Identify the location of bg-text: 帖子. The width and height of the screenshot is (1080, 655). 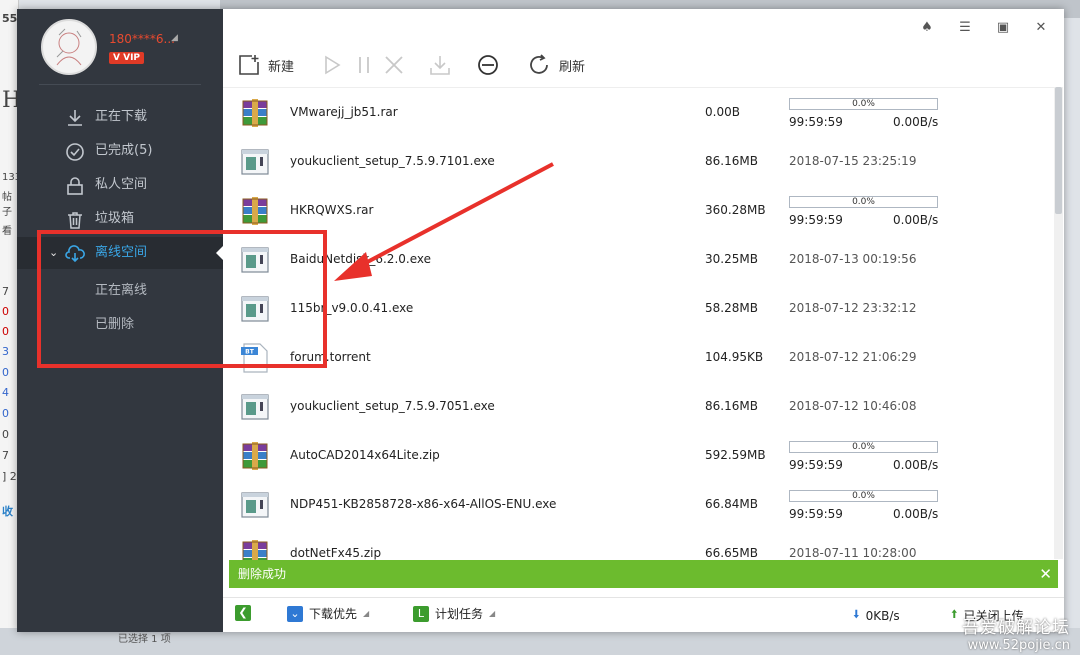
(7, 205).